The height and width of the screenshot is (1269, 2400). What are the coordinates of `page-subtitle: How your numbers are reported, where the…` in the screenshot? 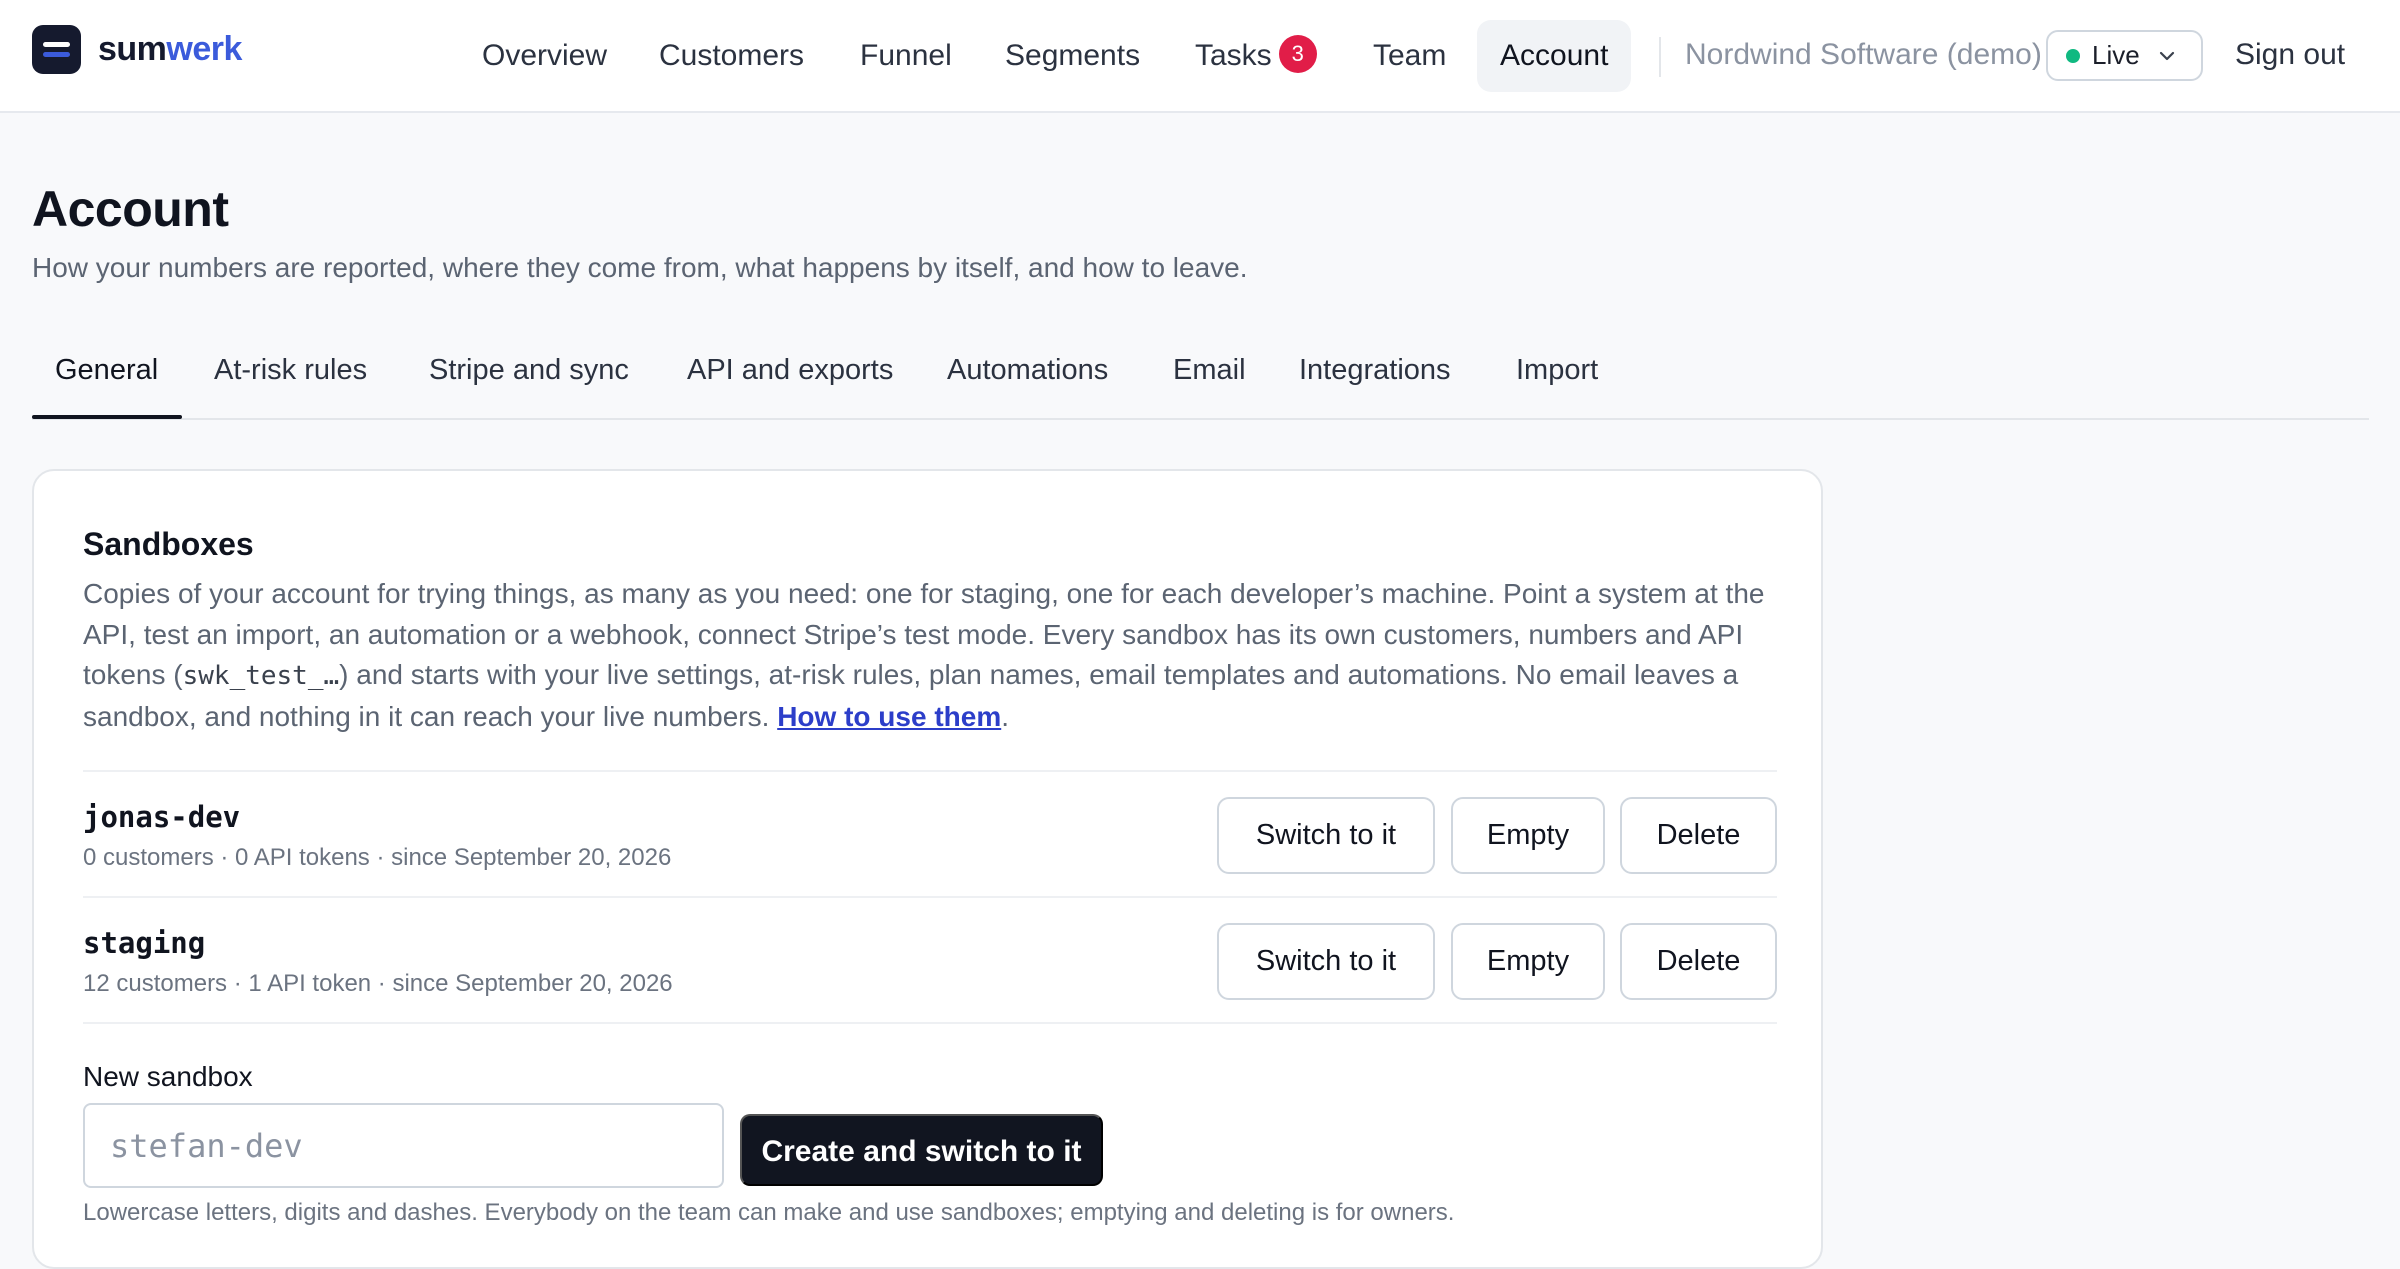 It's located at (640, 267).